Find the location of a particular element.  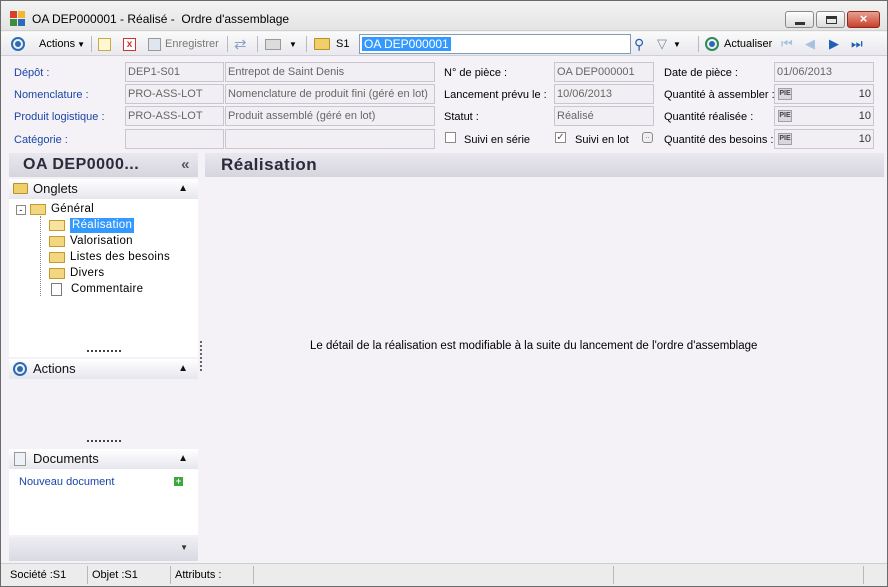

actions-body is located at coordinates (103, 413).